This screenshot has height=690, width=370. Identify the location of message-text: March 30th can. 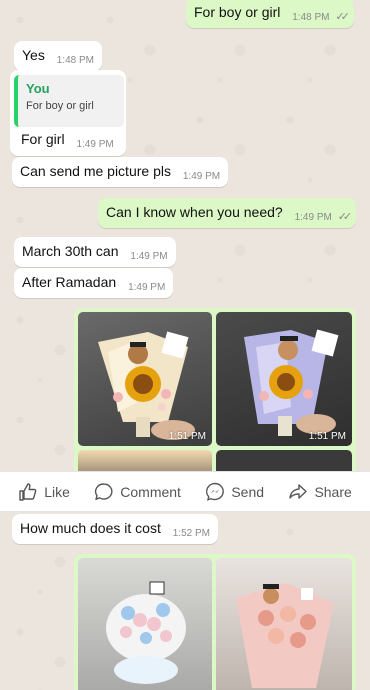
(70, 251).